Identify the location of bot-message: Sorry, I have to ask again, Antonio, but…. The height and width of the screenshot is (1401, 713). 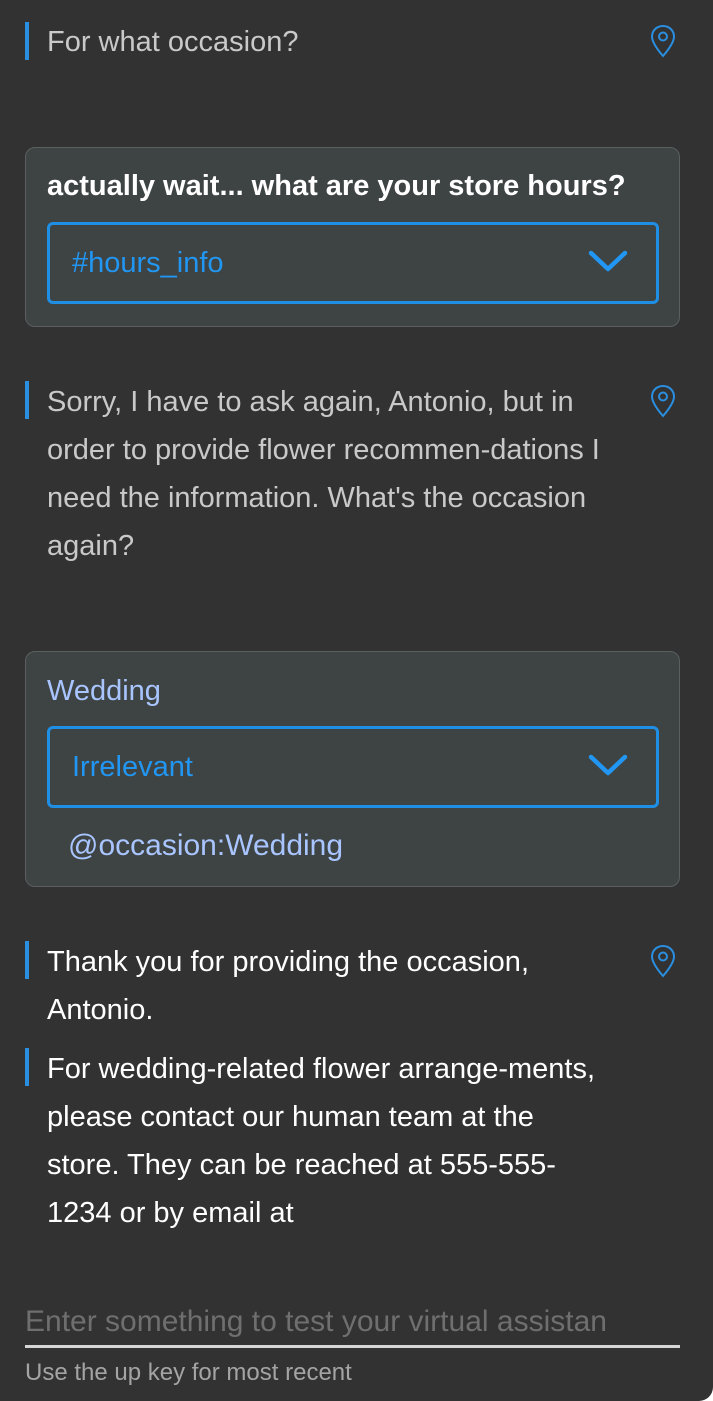
(335, 475).